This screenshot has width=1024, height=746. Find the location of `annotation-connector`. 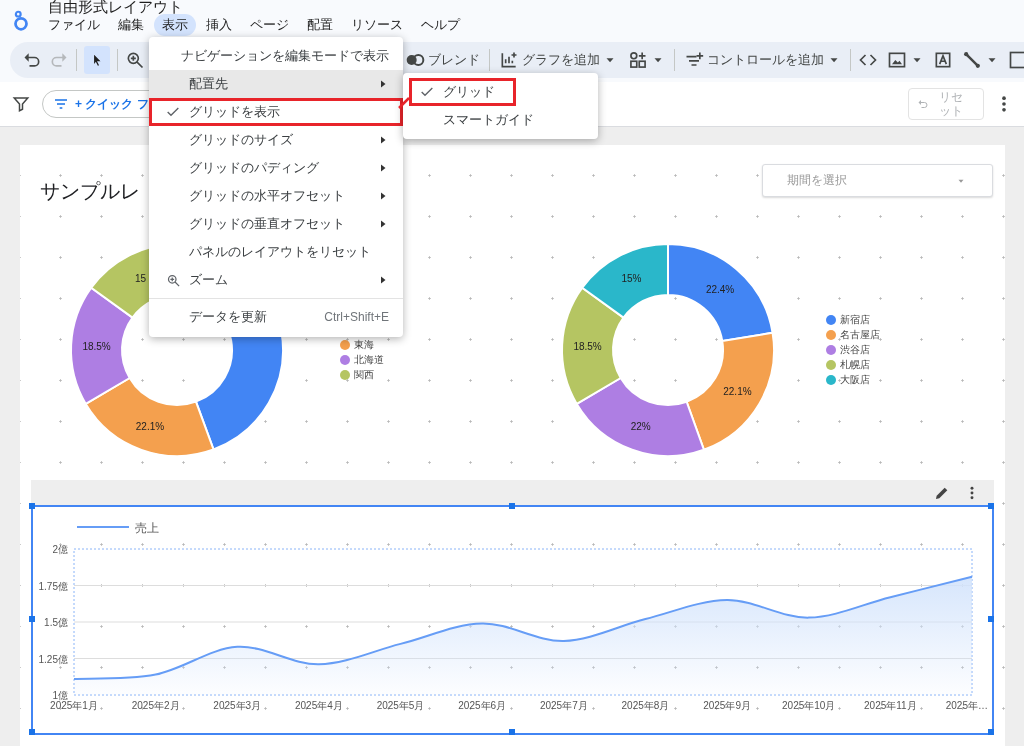

annotation-connector is located at coordinates (404, 103).